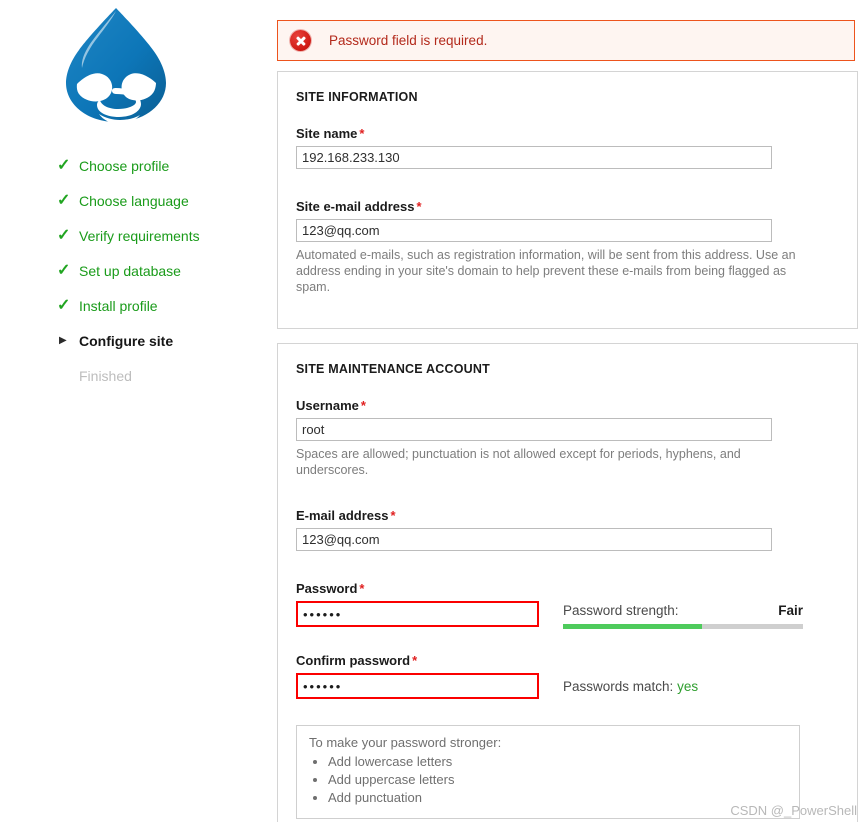 Image resolution: width=867 pixels, height=822 pixels. I want to click on site-name-label-text: Site name, so click(327, 133).